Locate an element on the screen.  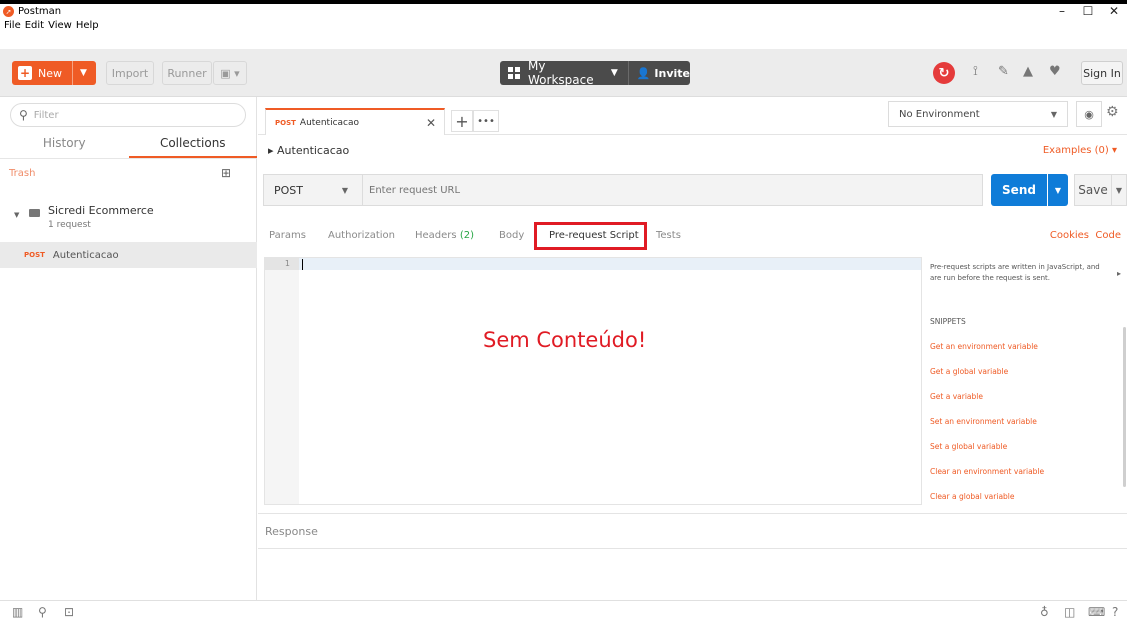
tab-collections: Collections is located at coordinates (192, 145).